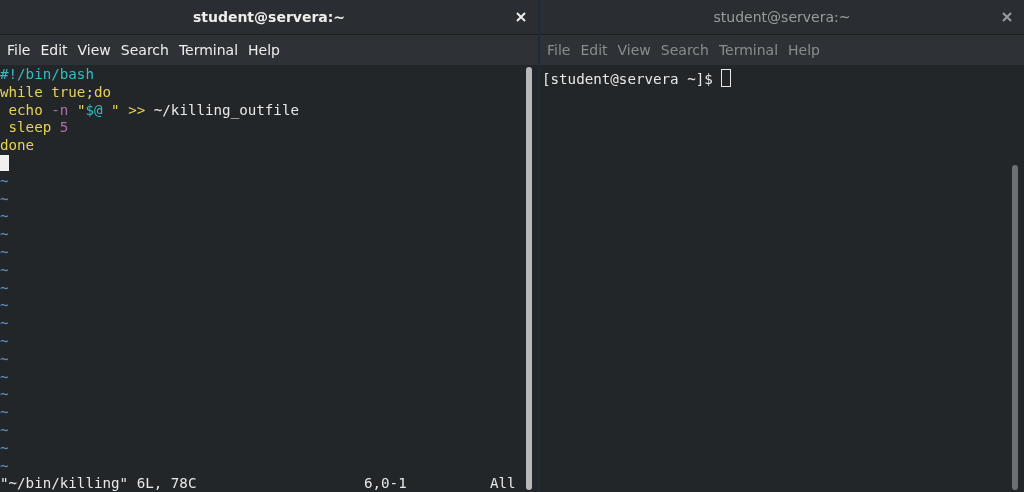 This screenshot has width=1024, height=492. Describe the element at coordinates (627, 79) in the screenshot. I see `shell-prompt: [student@servera ~]$` at that location.